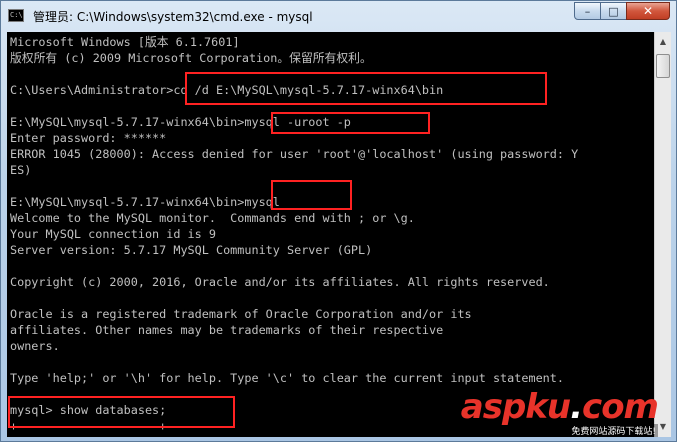 Image resolution: width=677 pixels, height=442 pixels. I want to click on scroll-up-icon: ▲, so click(663, 41).